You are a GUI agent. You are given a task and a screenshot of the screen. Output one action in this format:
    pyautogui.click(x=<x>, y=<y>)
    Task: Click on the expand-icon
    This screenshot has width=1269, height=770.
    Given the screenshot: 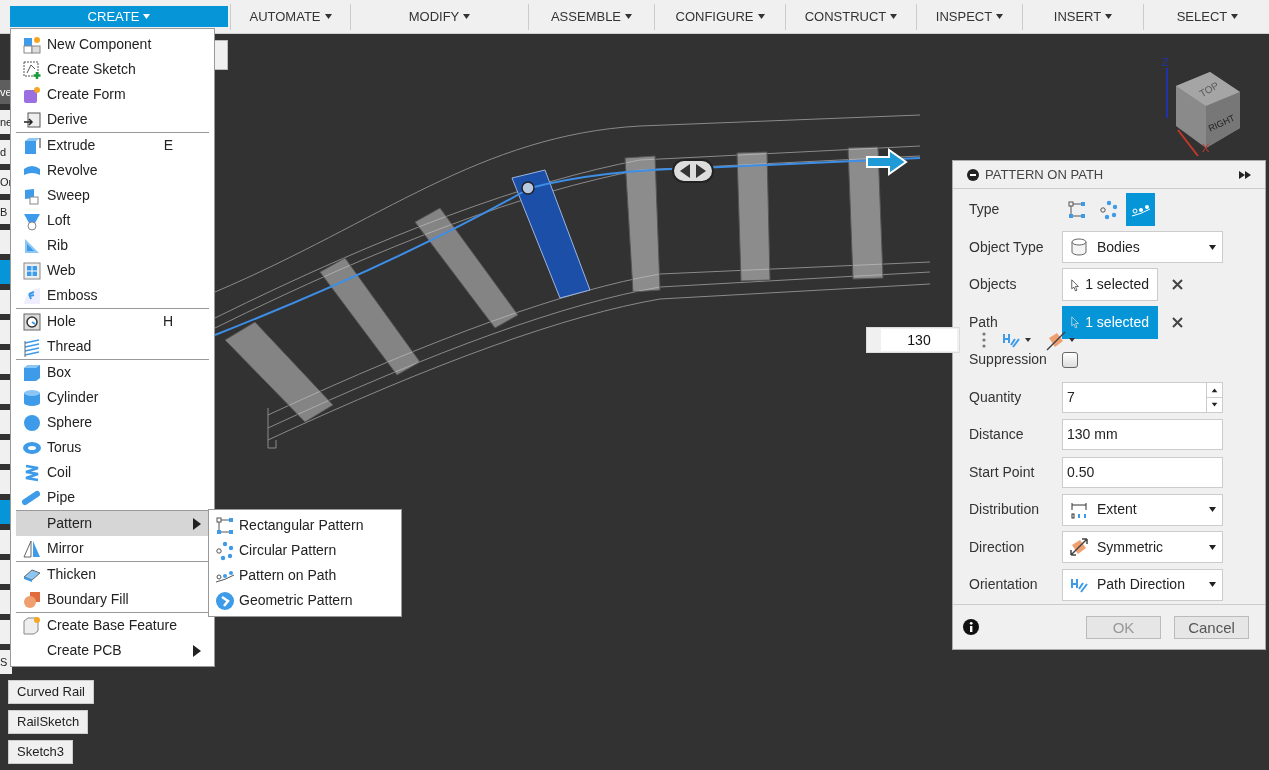 What is the action you would take?
    pyautogui.click(x=1245, y=174)
    